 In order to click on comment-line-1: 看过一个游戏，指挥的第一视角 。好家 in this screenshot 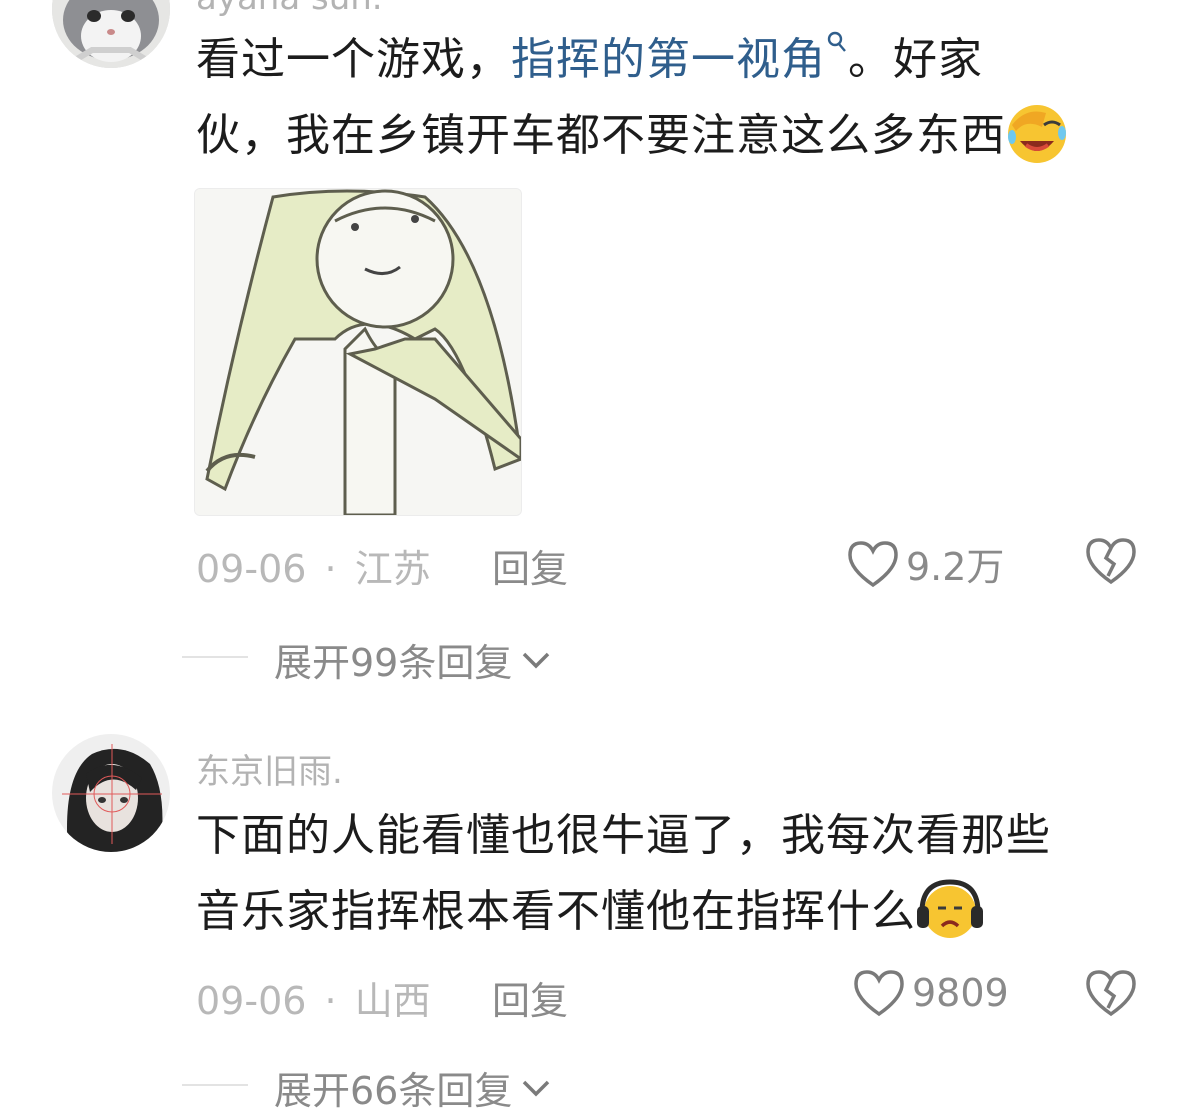, I will do `click(686, 60)`.